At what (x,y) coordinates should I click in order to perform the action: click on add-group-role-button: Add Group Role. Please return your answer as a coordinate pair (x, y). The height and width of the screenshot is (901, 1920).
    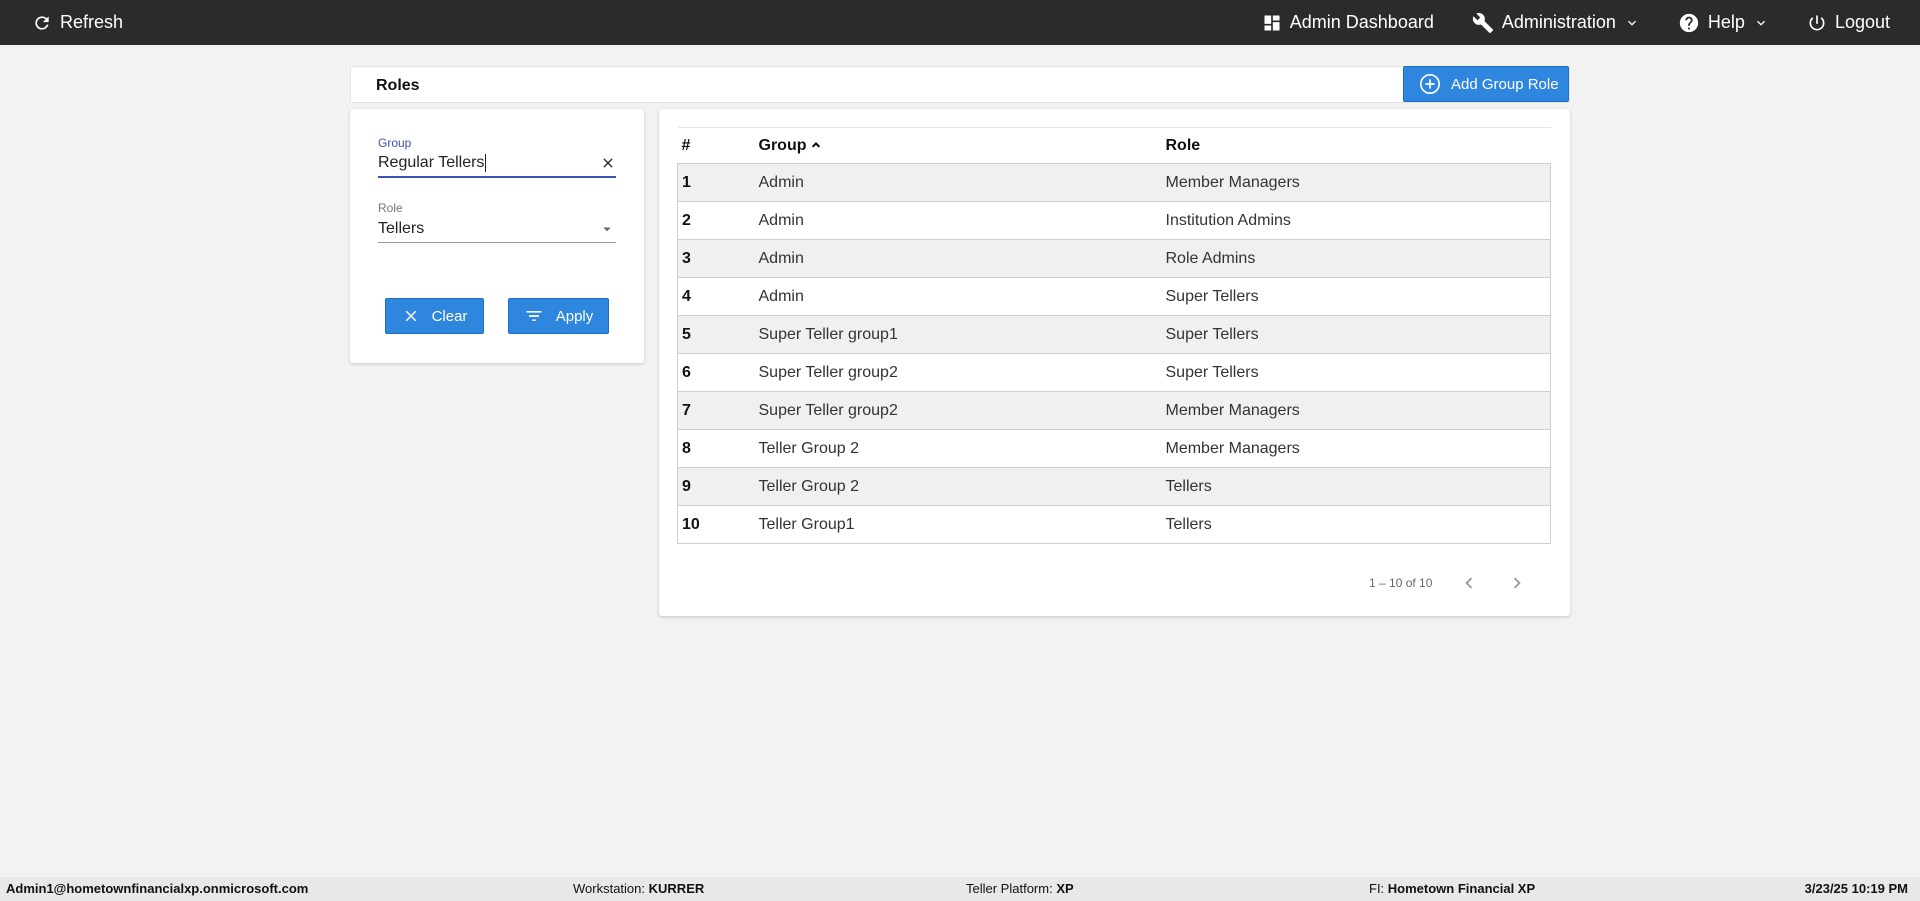
    Looking at the image, I should click on (1486, 84).